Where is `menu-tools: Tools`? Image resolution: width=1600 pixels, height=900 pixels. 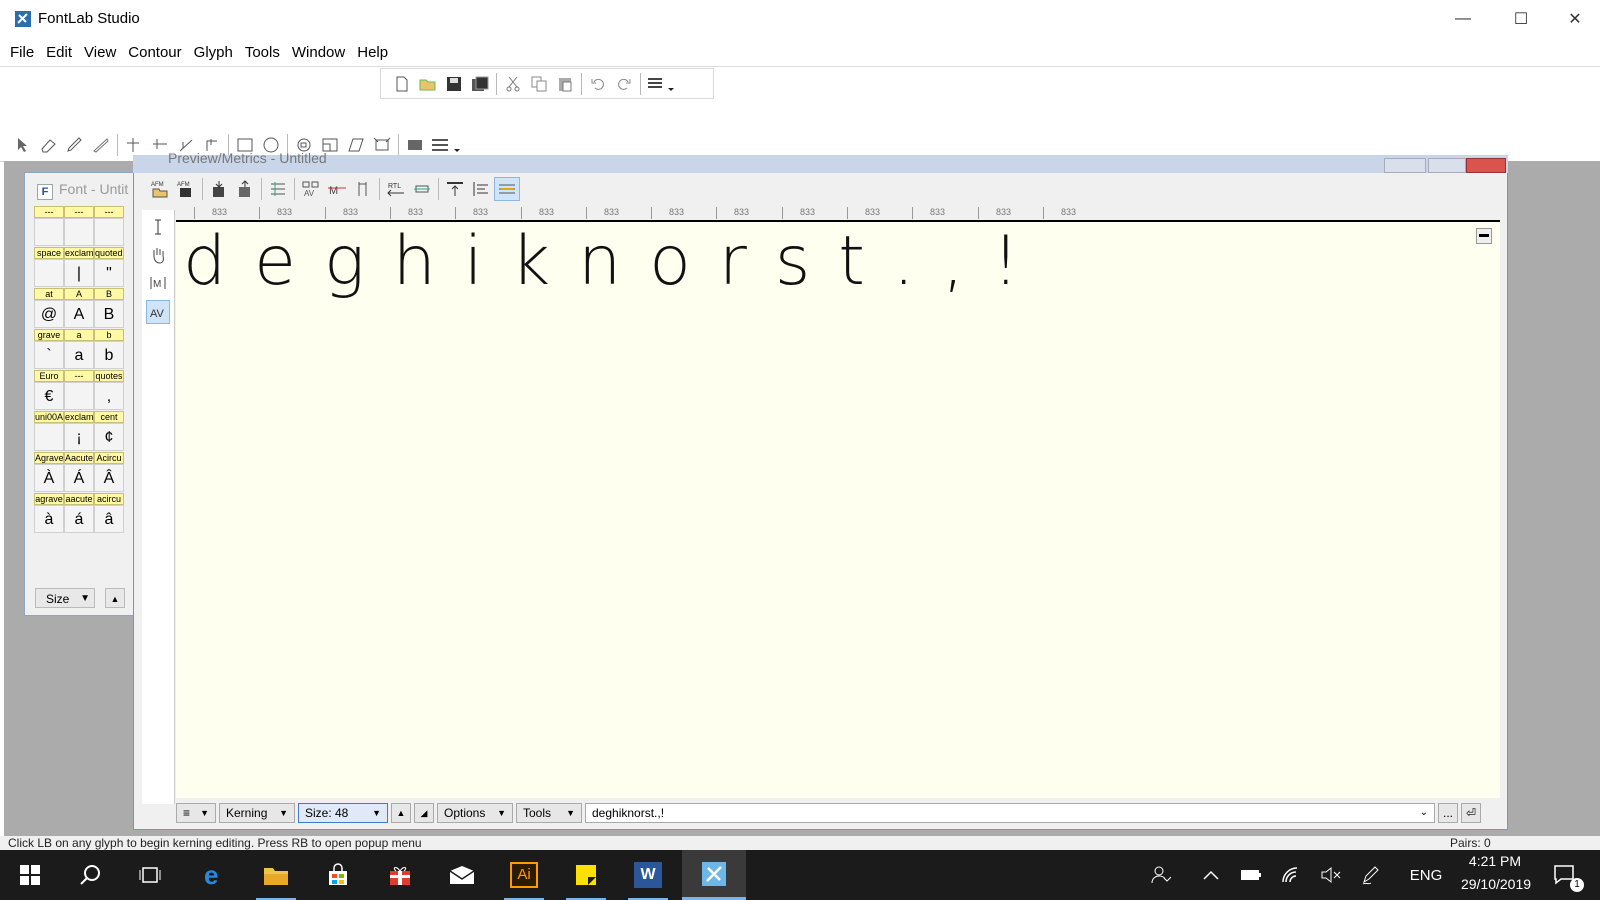
menu-tools: Tools is located at coordinates (262, 53).